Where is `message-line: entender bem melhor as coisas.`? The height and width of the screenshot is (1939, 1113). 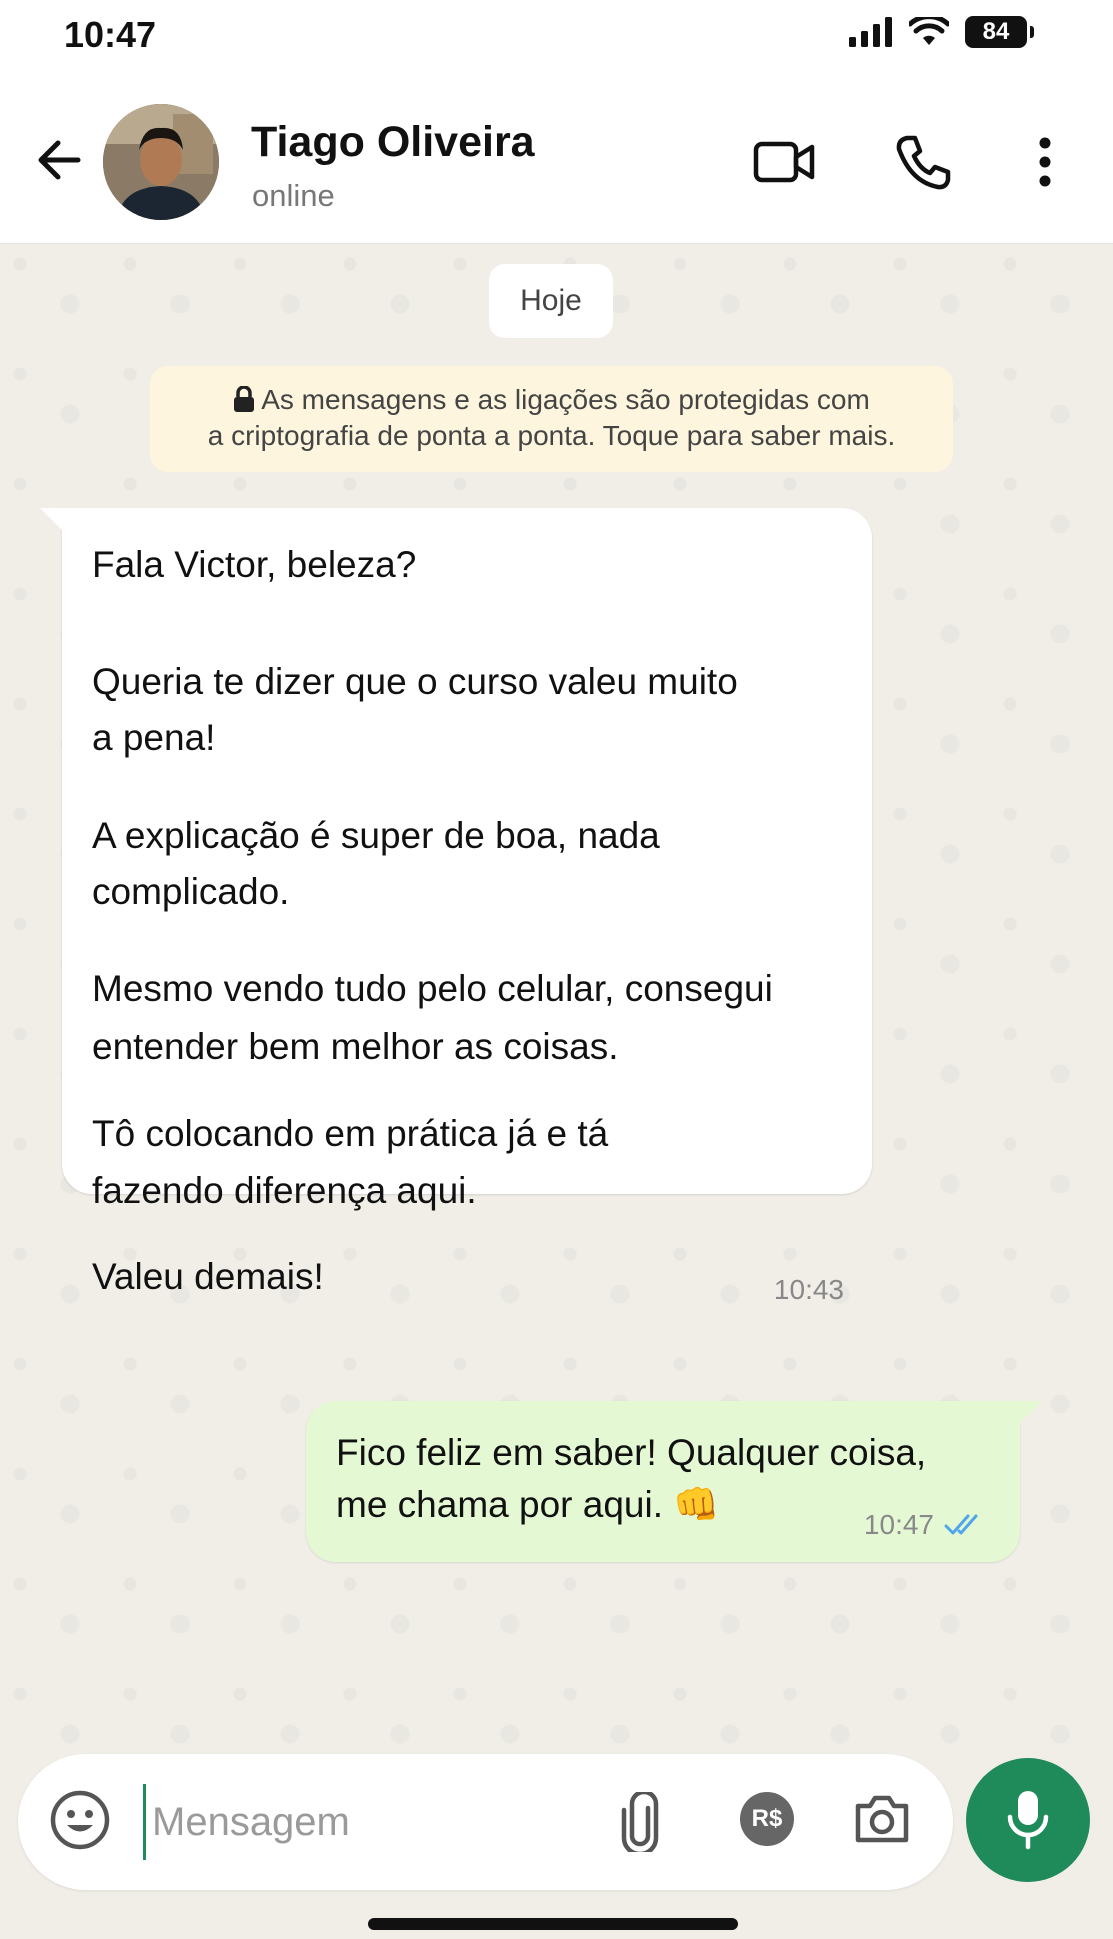 message-line: entender bem melhor as coisas. is located at coordinates (355, 1046).